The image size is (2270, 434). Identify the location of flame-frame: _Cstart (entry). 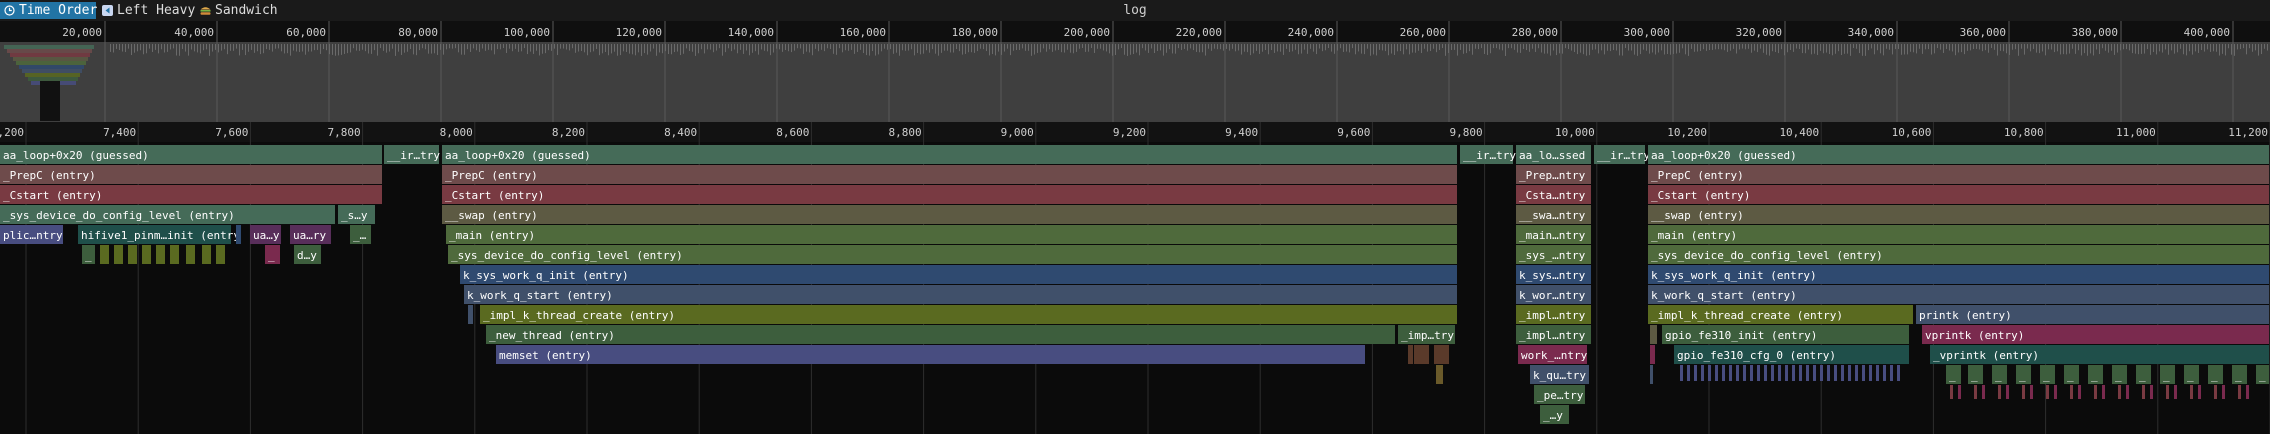
(949, 194).